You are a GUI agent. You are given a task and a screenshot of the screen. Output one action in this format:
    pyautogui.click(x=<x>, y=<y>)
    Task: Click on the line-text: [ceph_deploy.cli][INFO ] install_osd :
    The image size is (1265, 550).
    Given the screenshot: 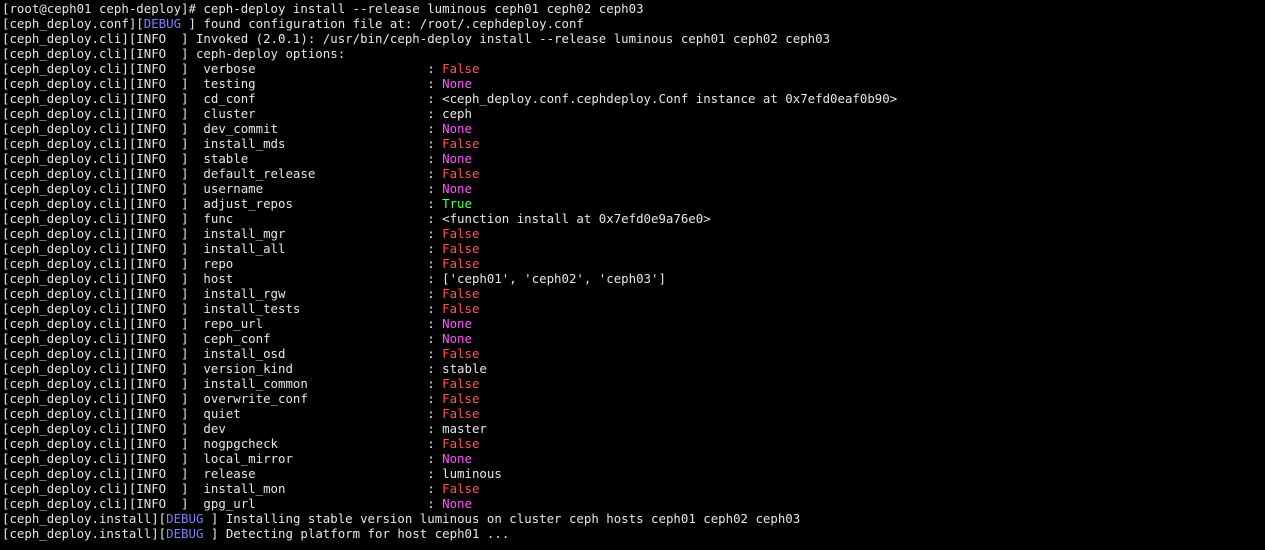 What is the action you would take?
    pyautogui.click(x=222, y=353)
    